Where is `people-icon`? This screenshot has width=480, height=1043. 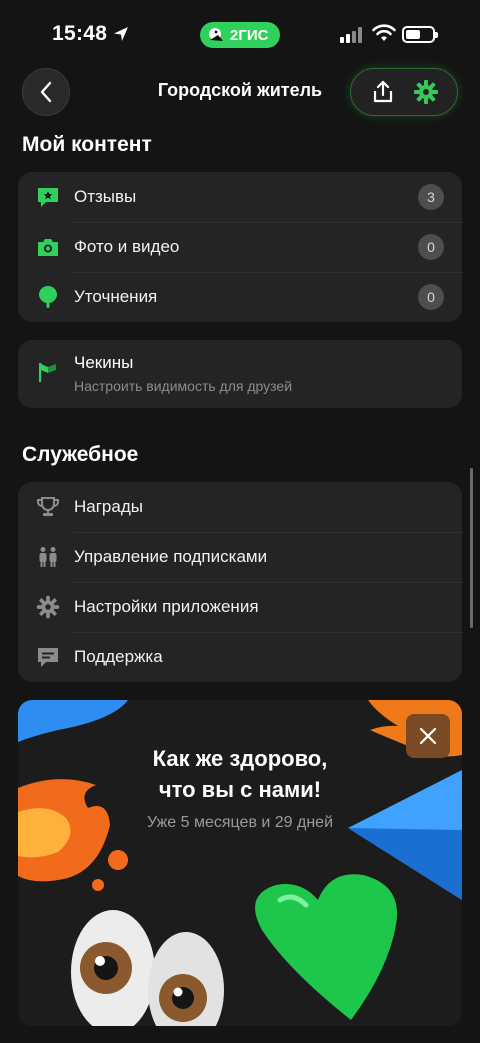
people-icon is located at coordinates (48, 557).